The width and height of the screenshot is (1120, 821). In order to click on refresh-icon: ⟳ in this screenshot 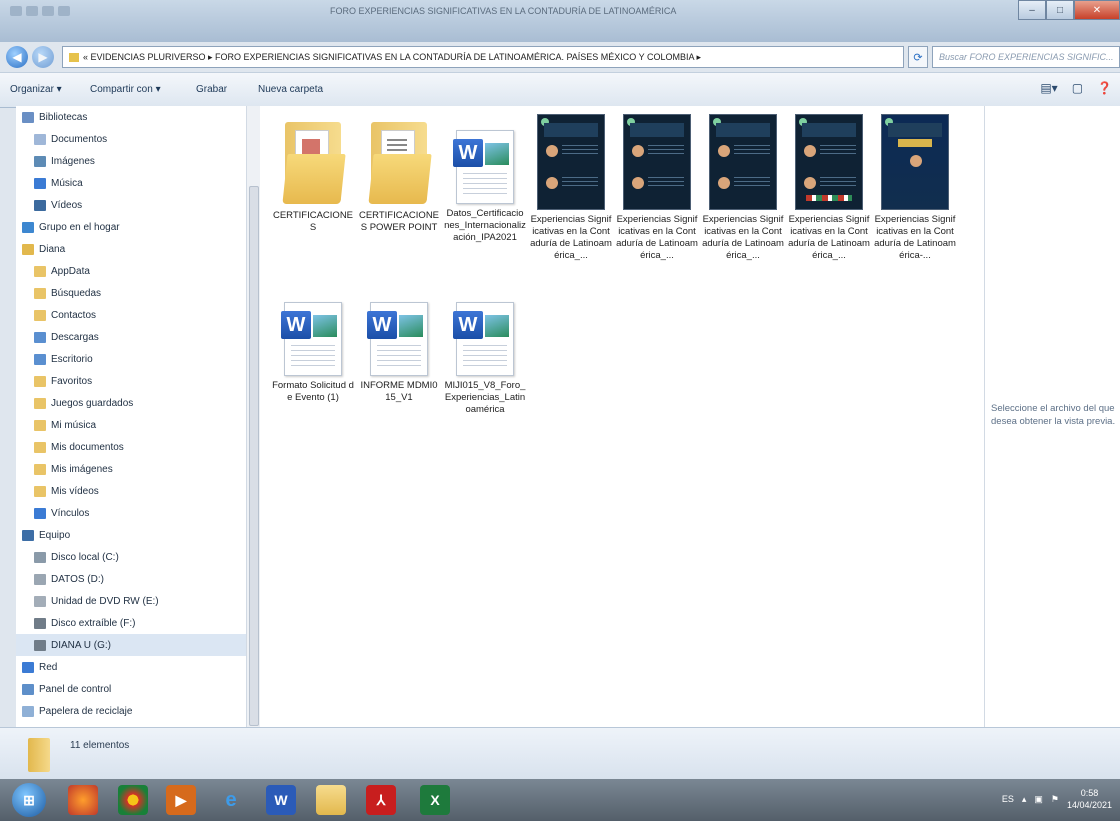, I will do `click(918, 57)`.